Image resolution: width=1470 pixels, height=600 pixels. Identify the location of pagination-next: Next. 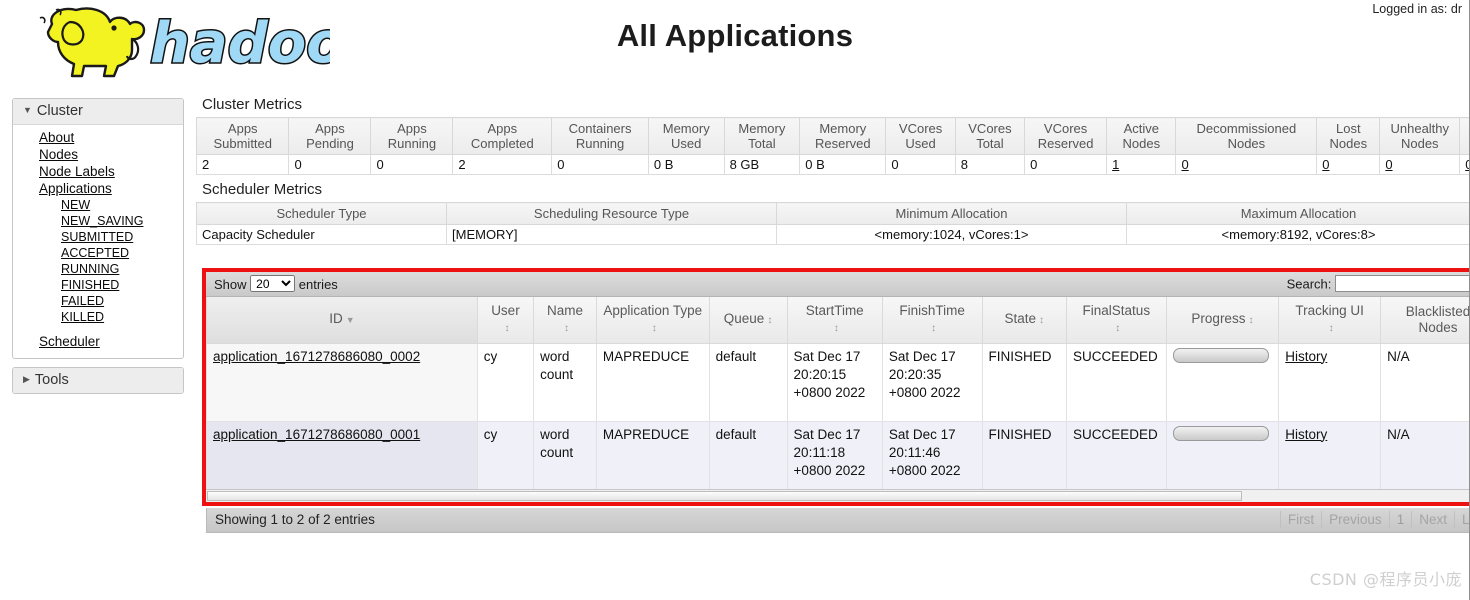
(1432, 519).